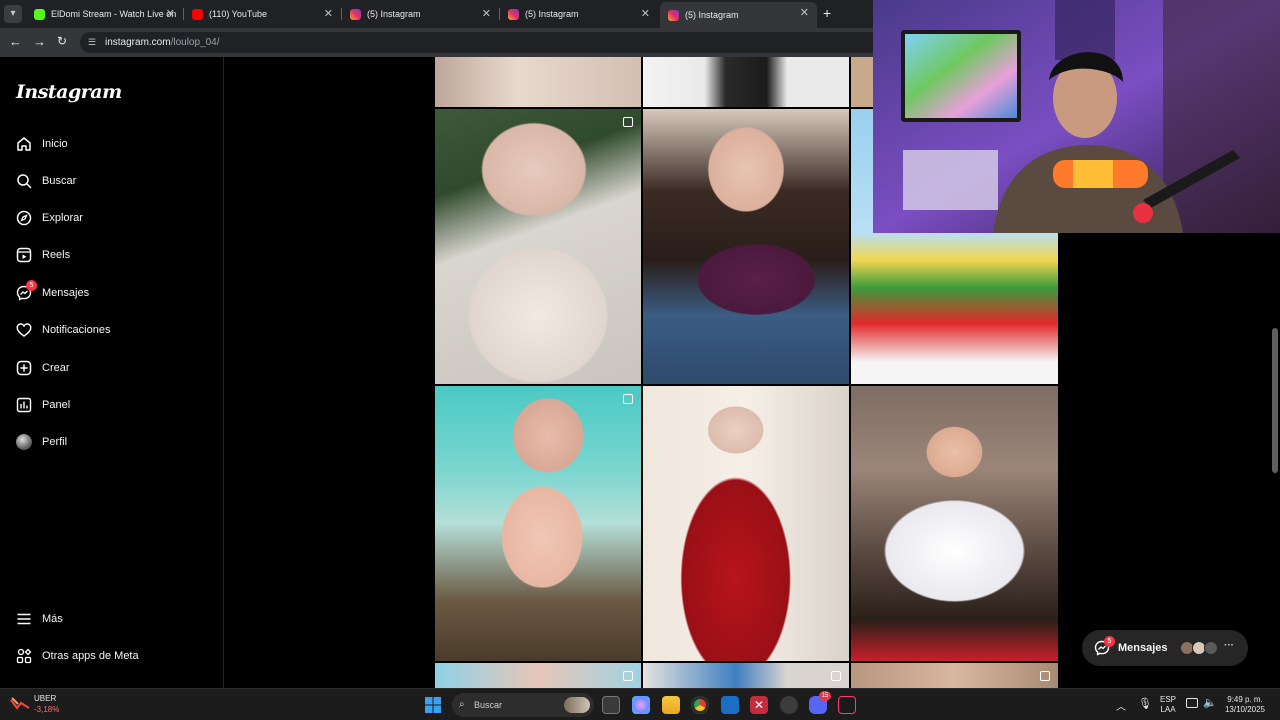 Image resolution: width=1280 pixels, height=720 pixels. Describe the element at coordinates (24, 619) in the screenshot. I see `menu-icon` at that location.